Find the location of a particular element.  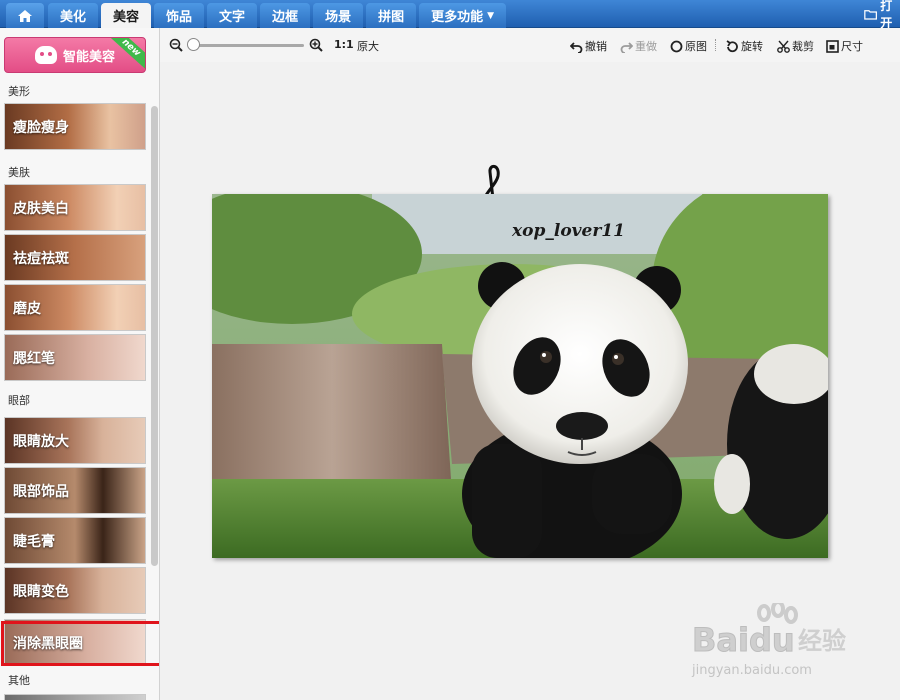

sidebar-item-slim-face: 瘦脸瘦身 is located at coordinates (75, 126).